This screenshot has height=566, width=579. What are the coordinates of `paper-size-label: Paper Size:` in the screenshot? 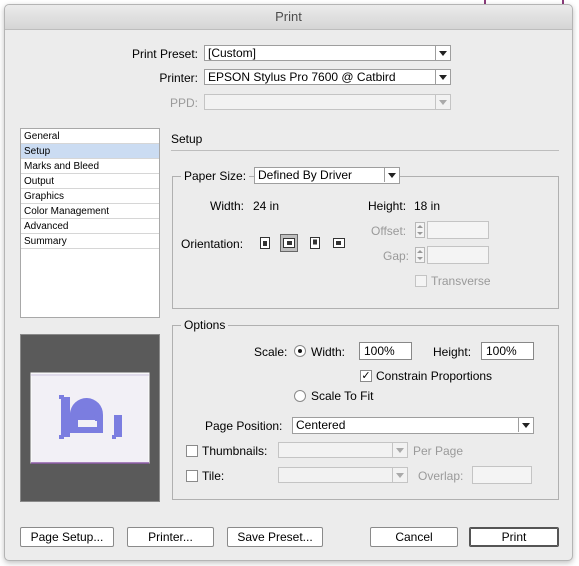 It's located at (215, 176).